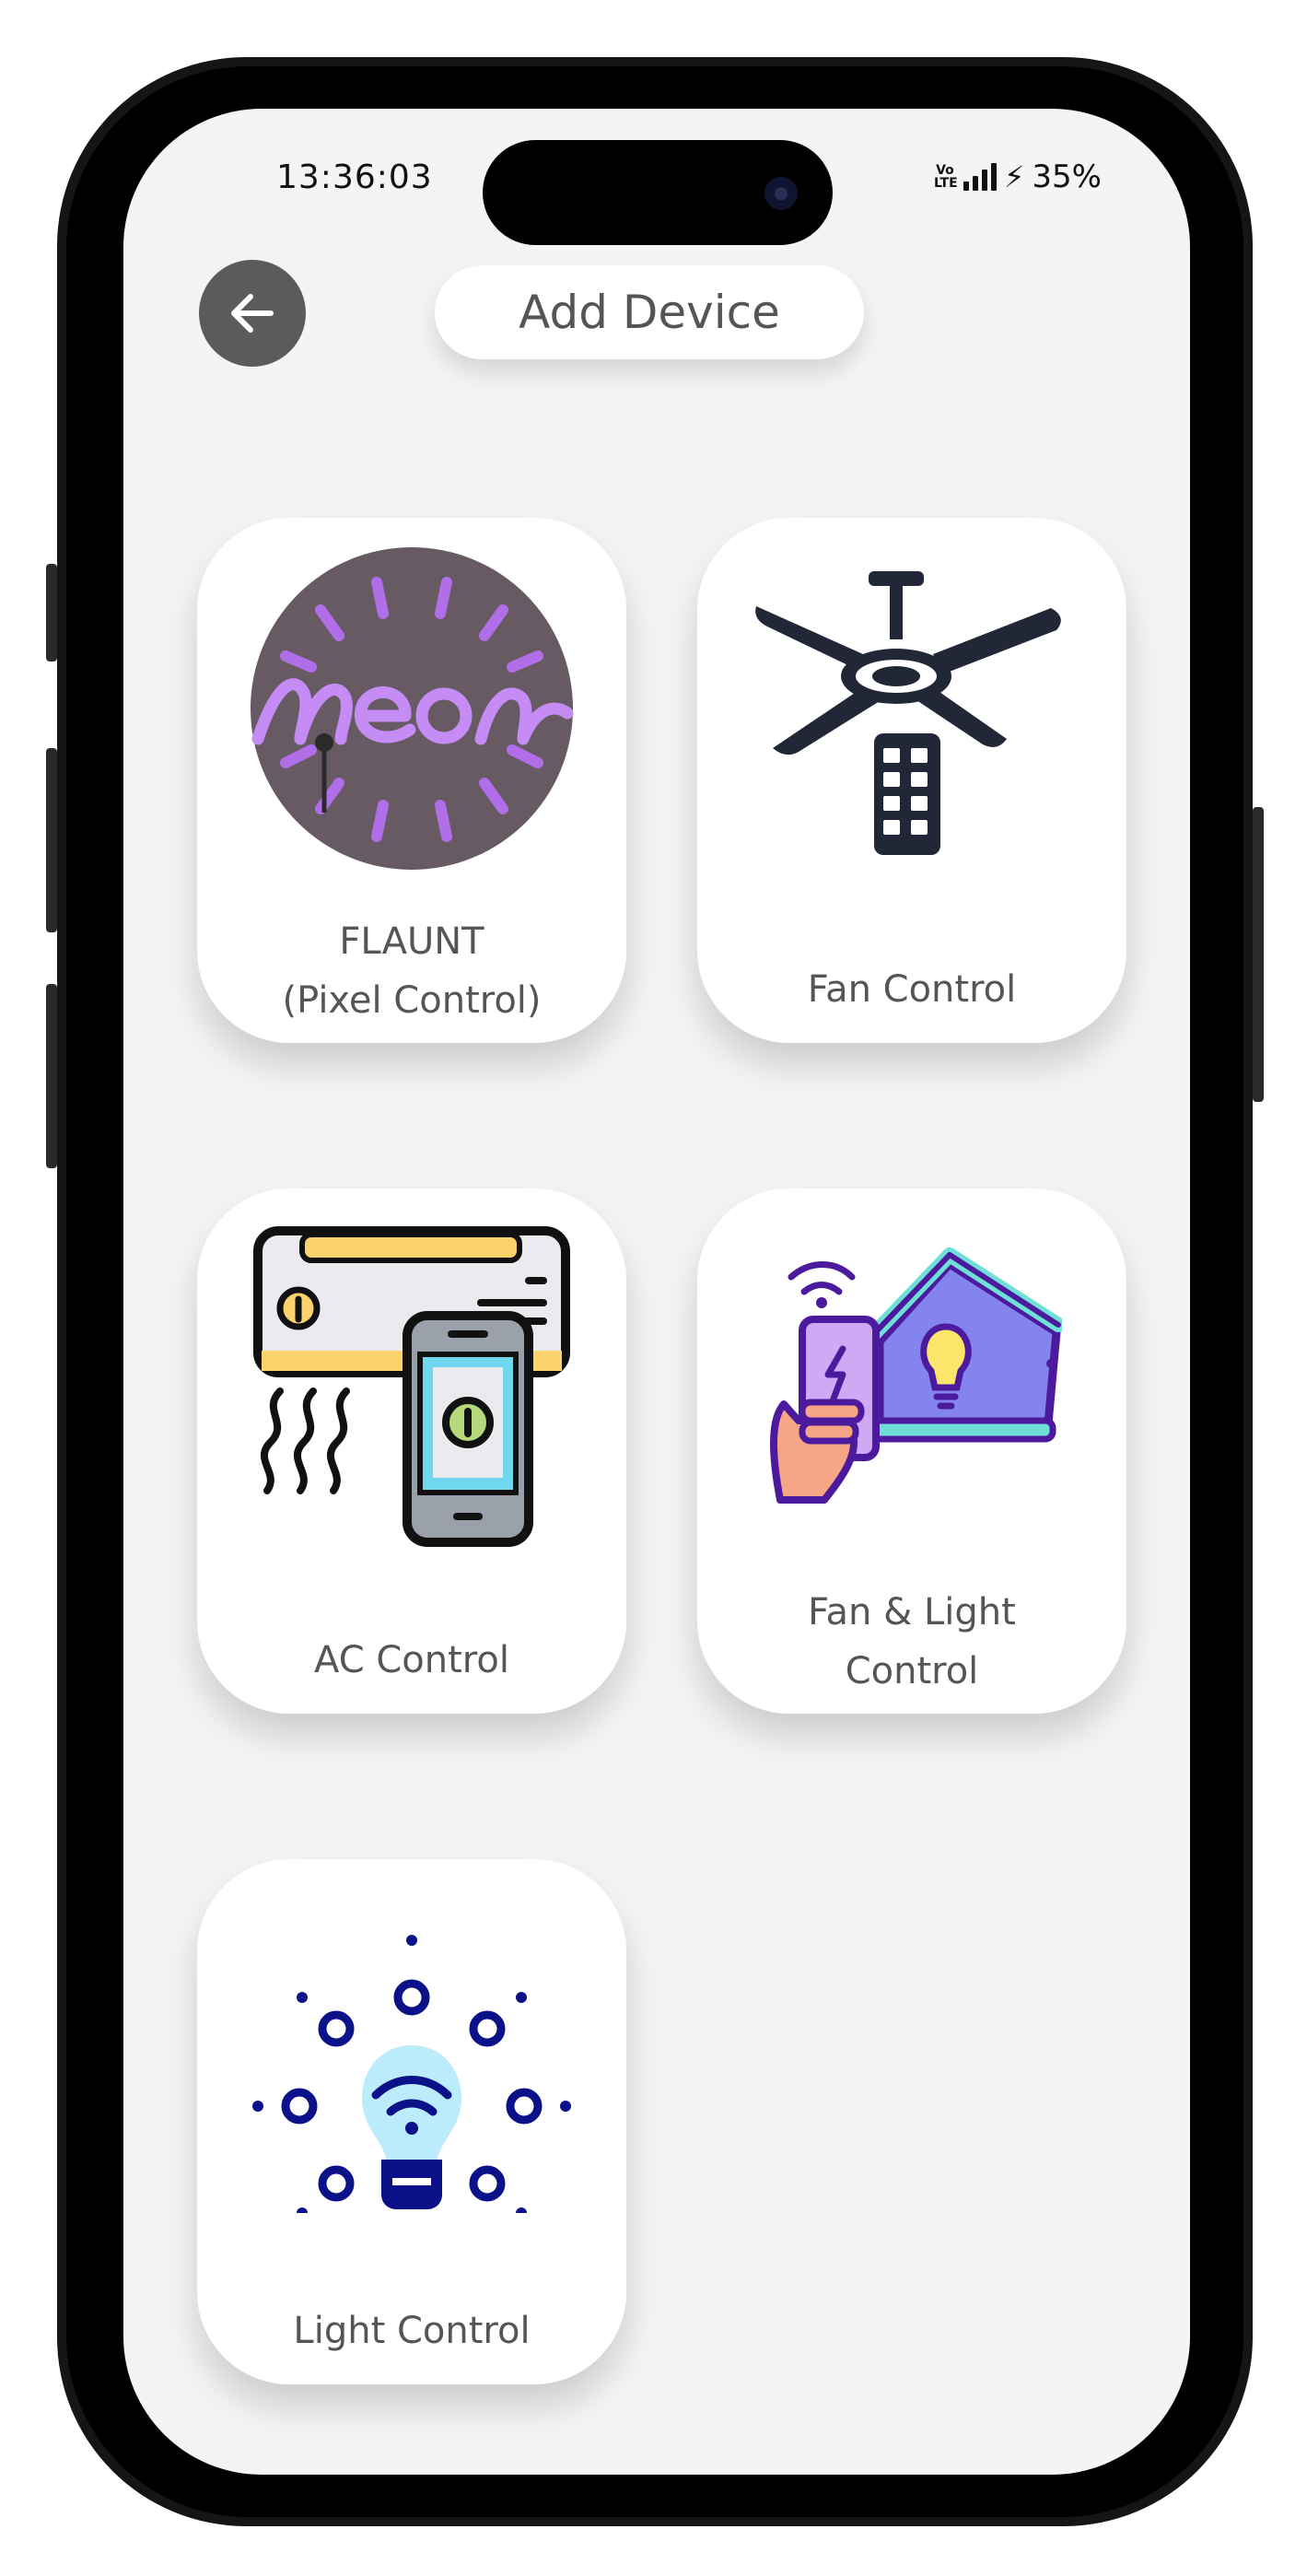 The width and height of the screenshot is (1307, 2576). I want to click on device-label: Light Control, so click(412, 2331).